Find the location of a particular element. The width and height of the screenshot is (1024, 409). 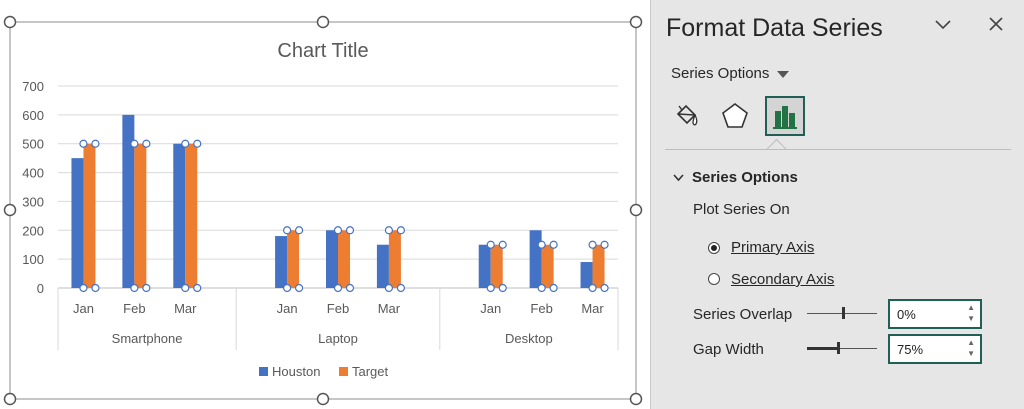

fill-line-tab is located at coordinates (685, 116).